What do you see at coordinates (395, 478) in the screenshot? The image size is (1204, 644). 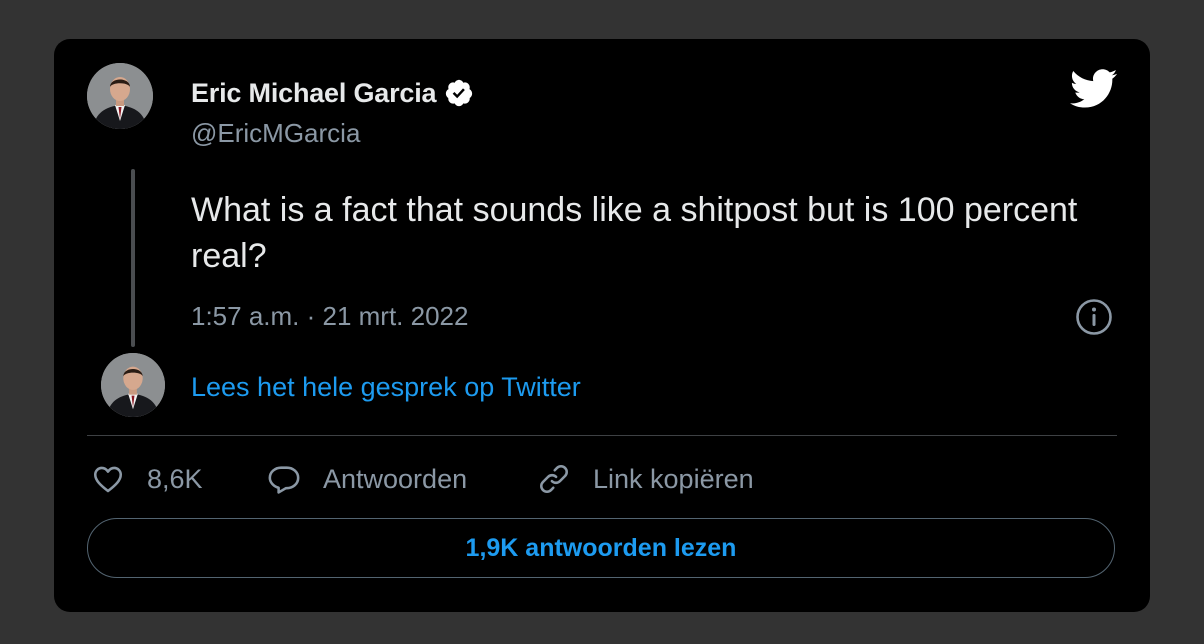 I see `reply-label: Antwoorden` at bounding box center [395, 478].